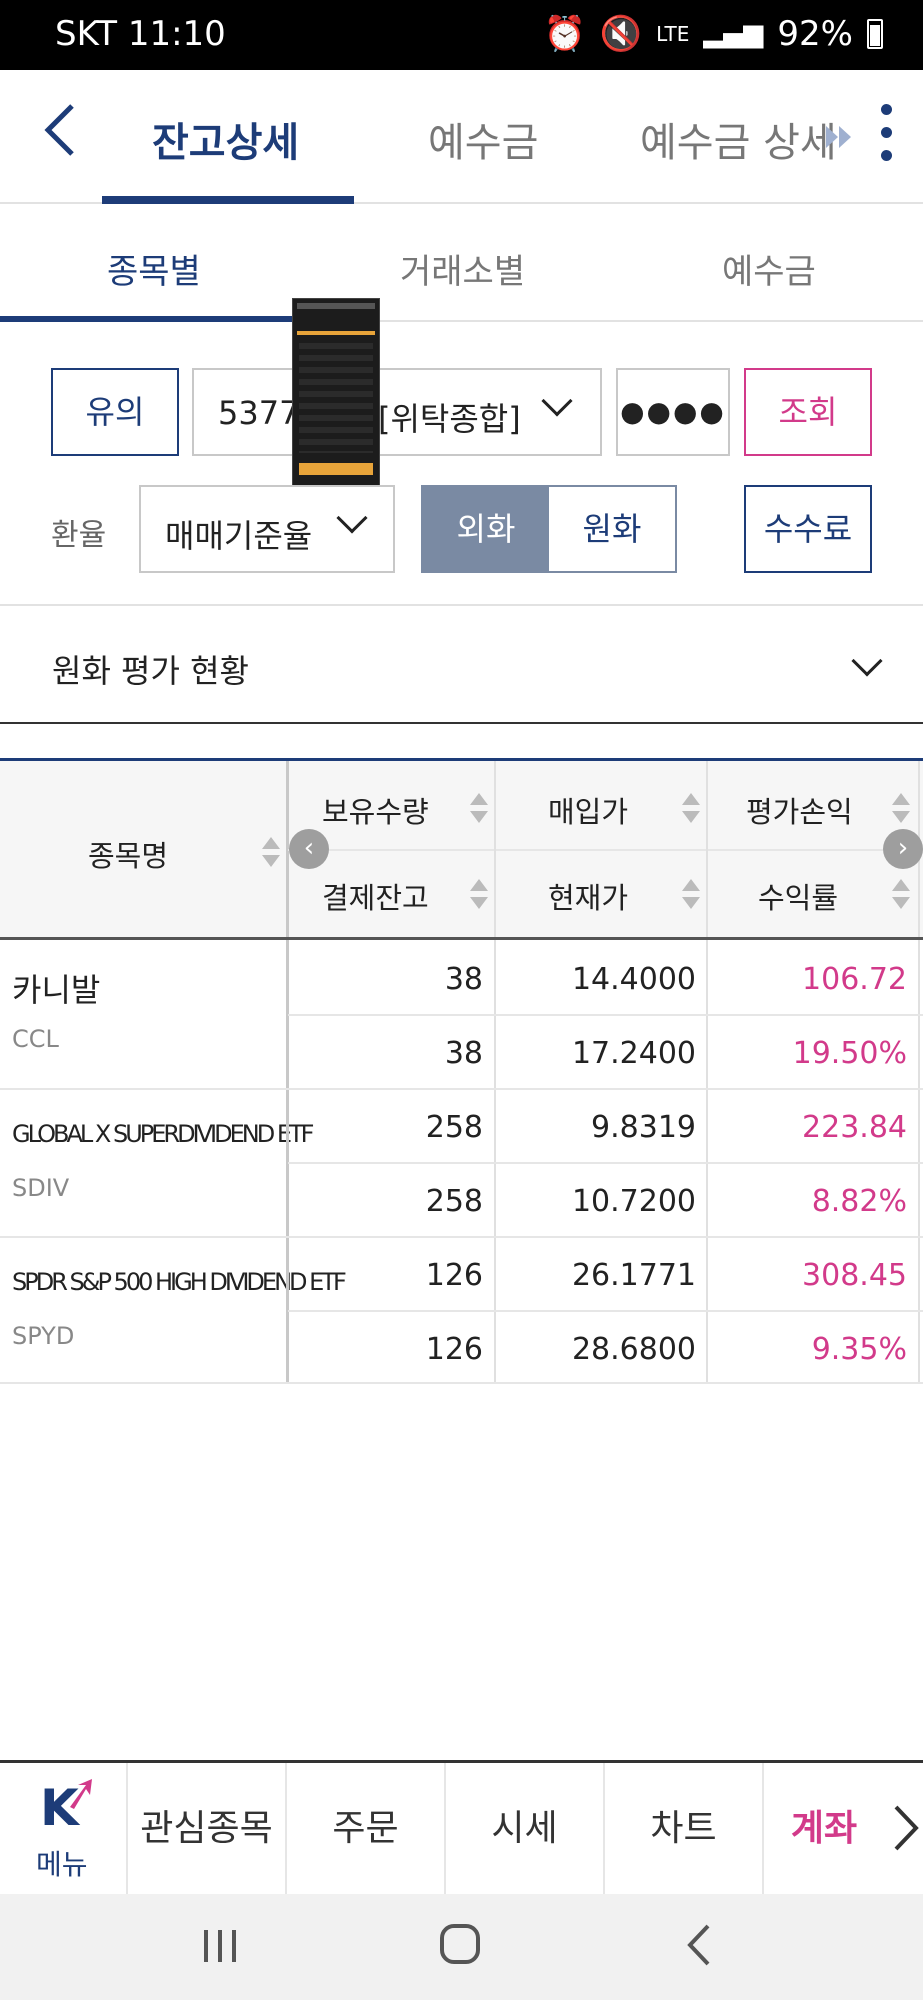 The height and width of the screenshot is (2000, 923). What do you see at coordinates (309, 849) in the screenshot?
I see `scroll-left-icon: ‹` at bounding box center [309, 849].